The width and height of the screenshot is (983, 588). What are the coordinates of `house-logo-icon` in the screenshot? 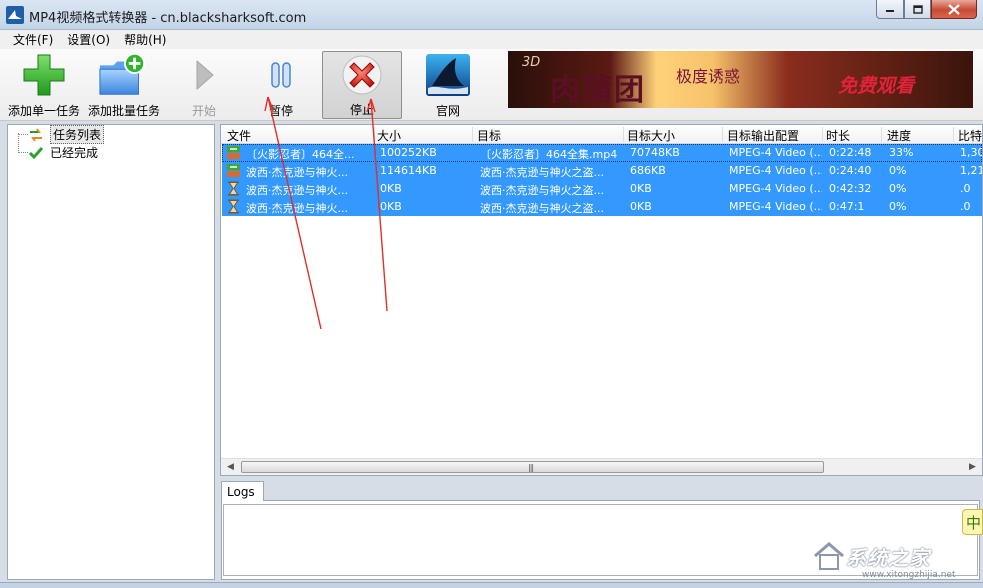 It's located at (829, 556).